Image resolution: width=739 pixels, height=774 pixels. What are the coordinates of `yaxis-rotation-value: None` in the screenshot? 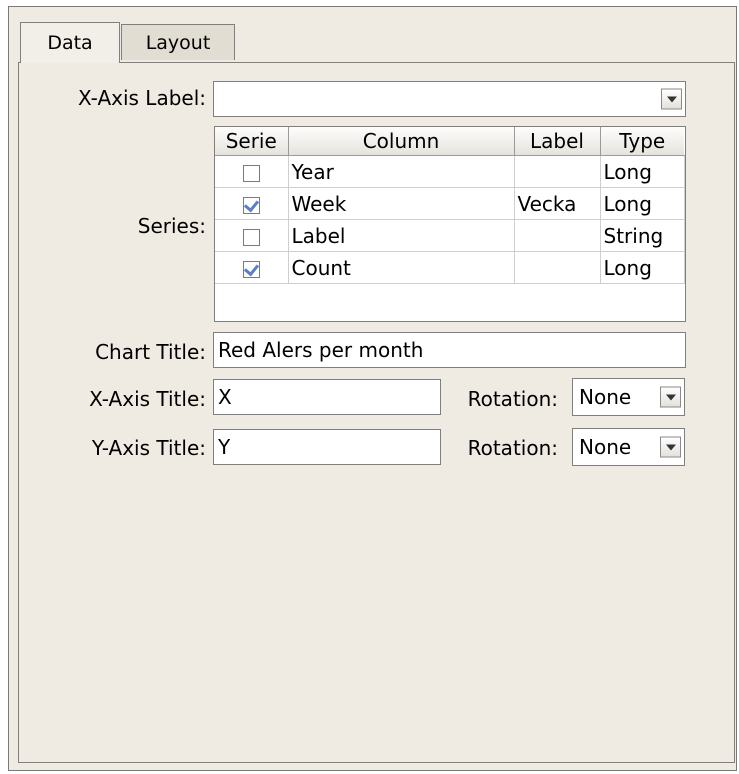 It's located at (605, 447).